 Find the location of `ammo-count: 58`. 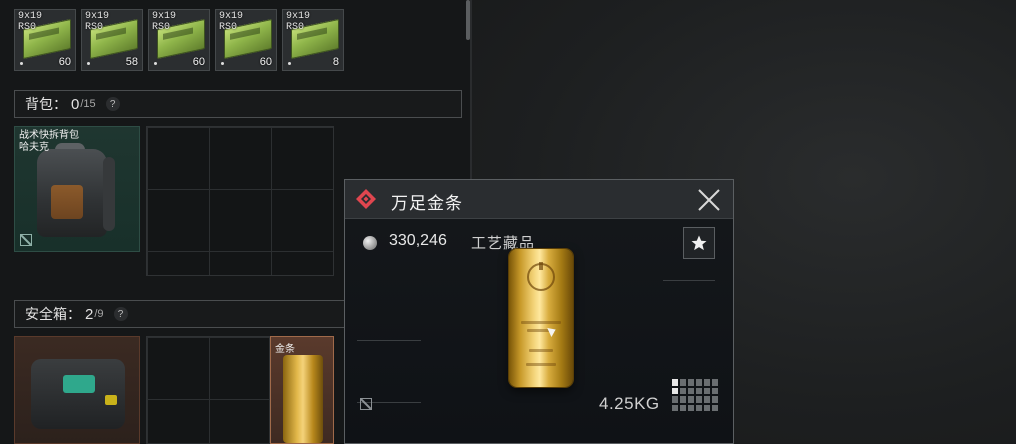

ammo-count: 58 is located at coordinates (131, 62).